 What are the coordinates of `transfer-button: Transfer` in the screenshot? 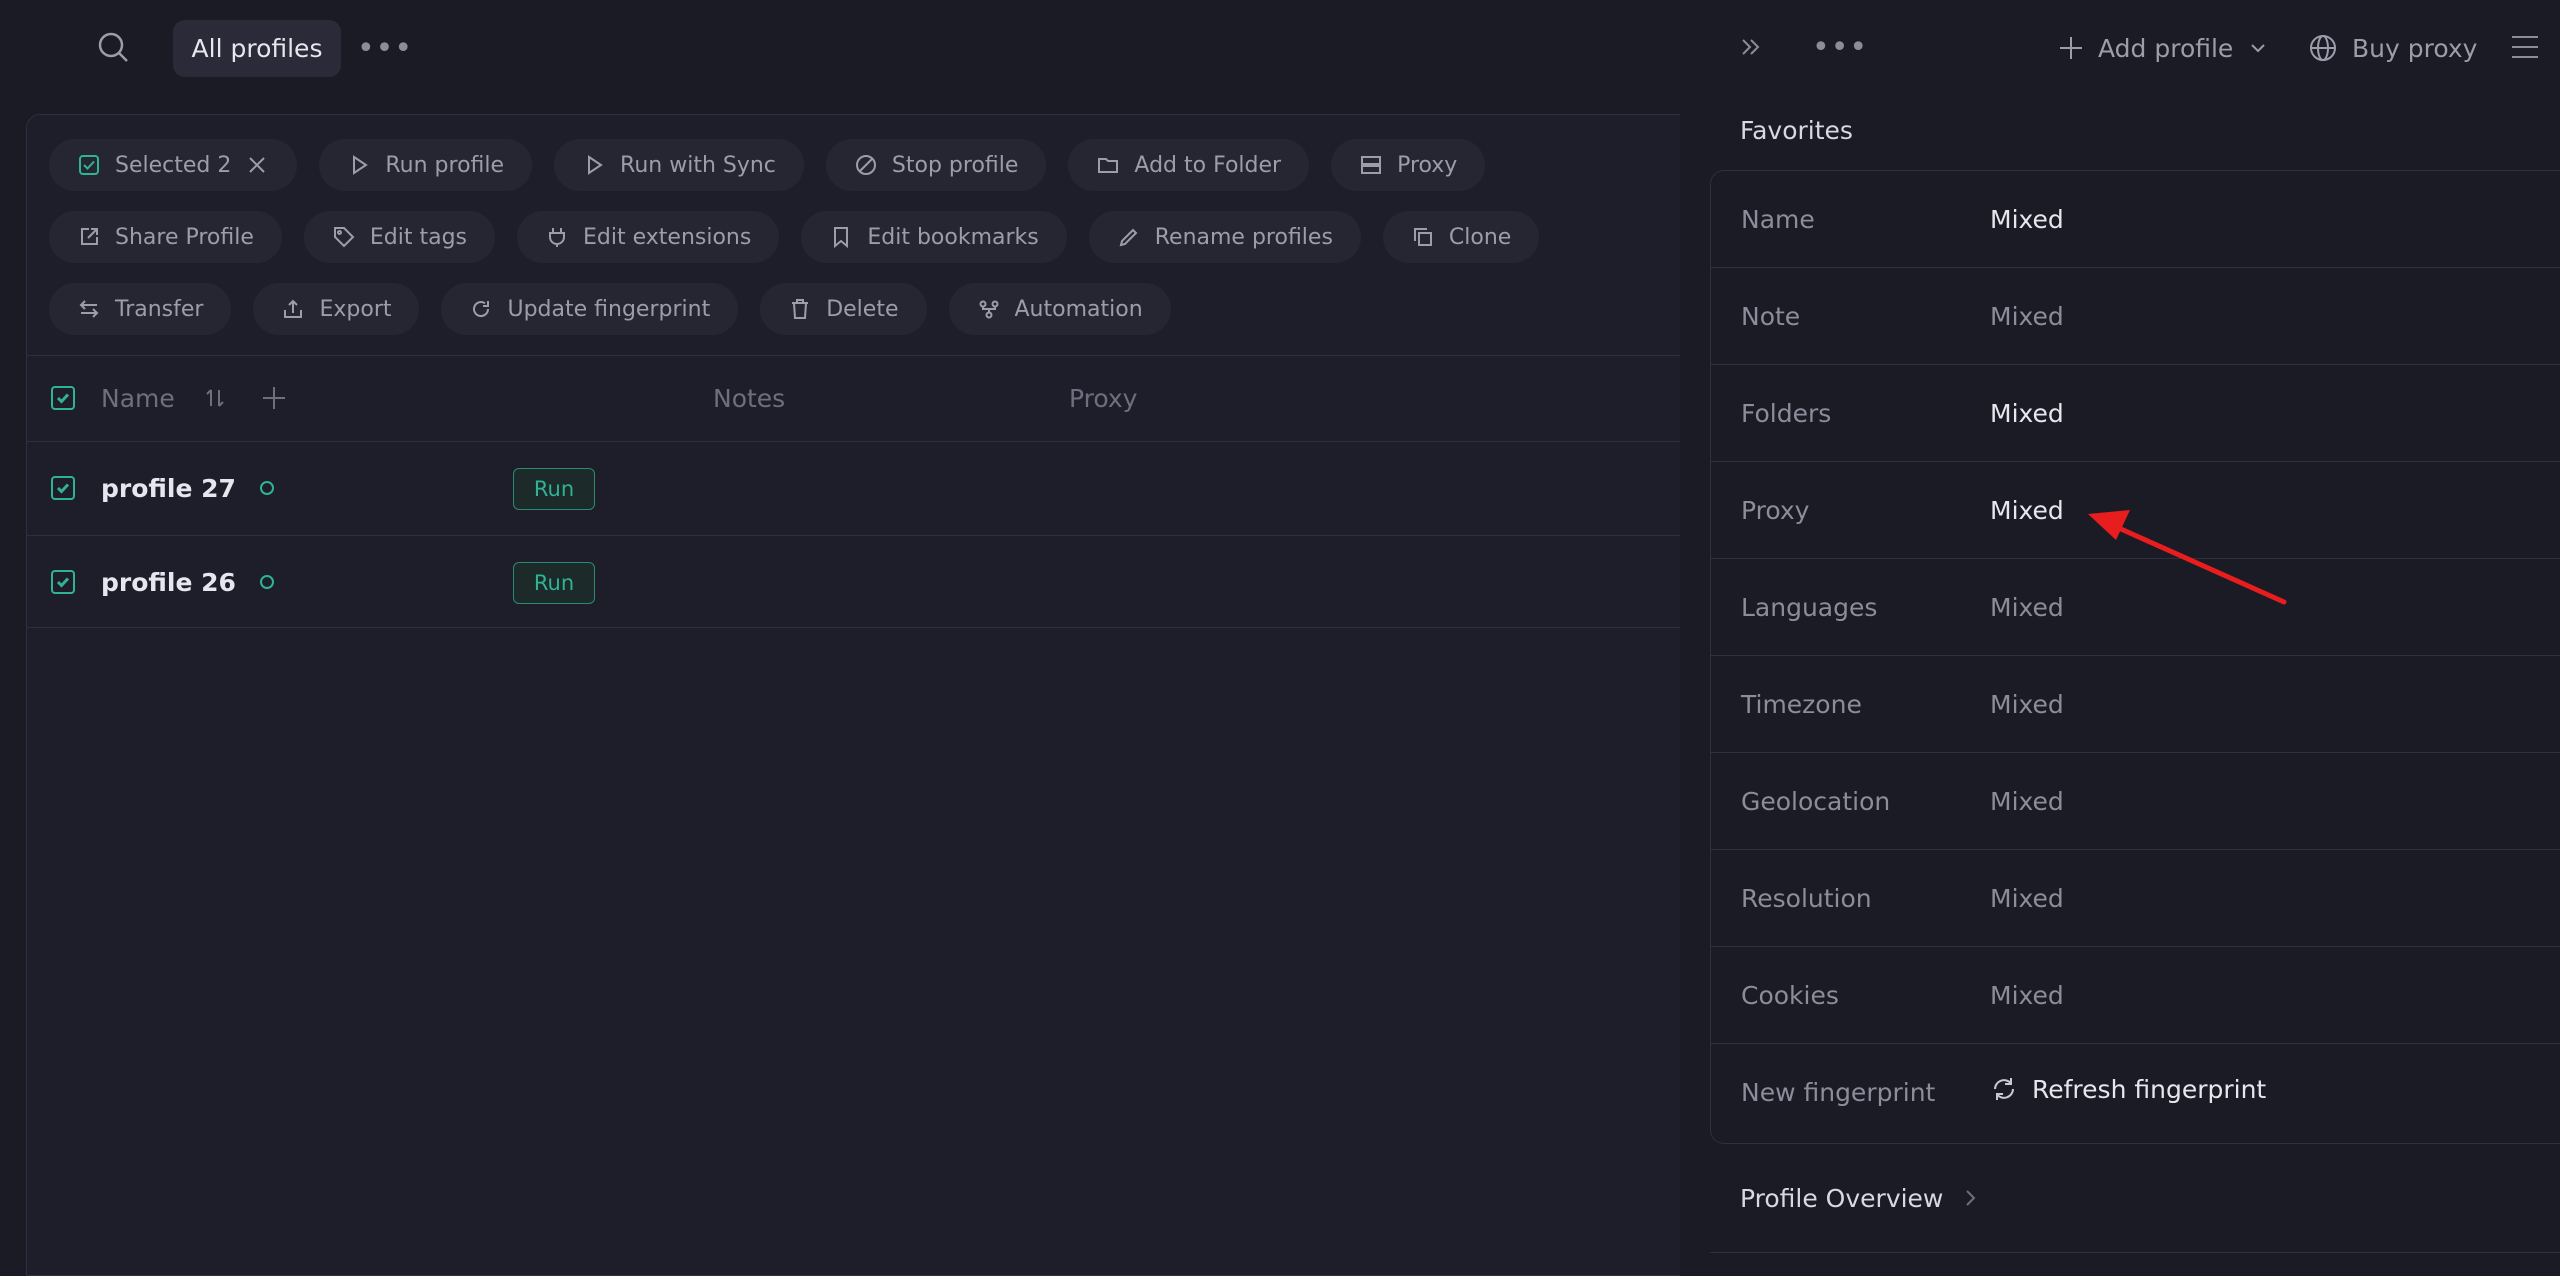 It's located at (140, 309).